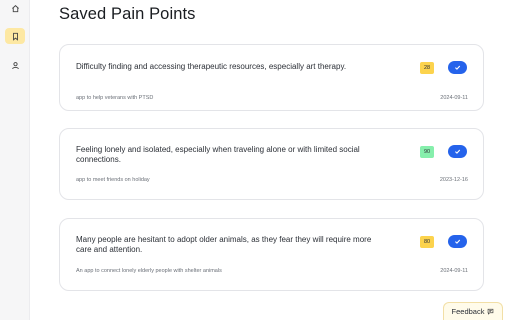 This screenshot has height=320, width=512. What do you see at coordinates (127, 14) in the screenshot?
I see `page-title: Saved Pain Points` at bounding box center [127, 14].